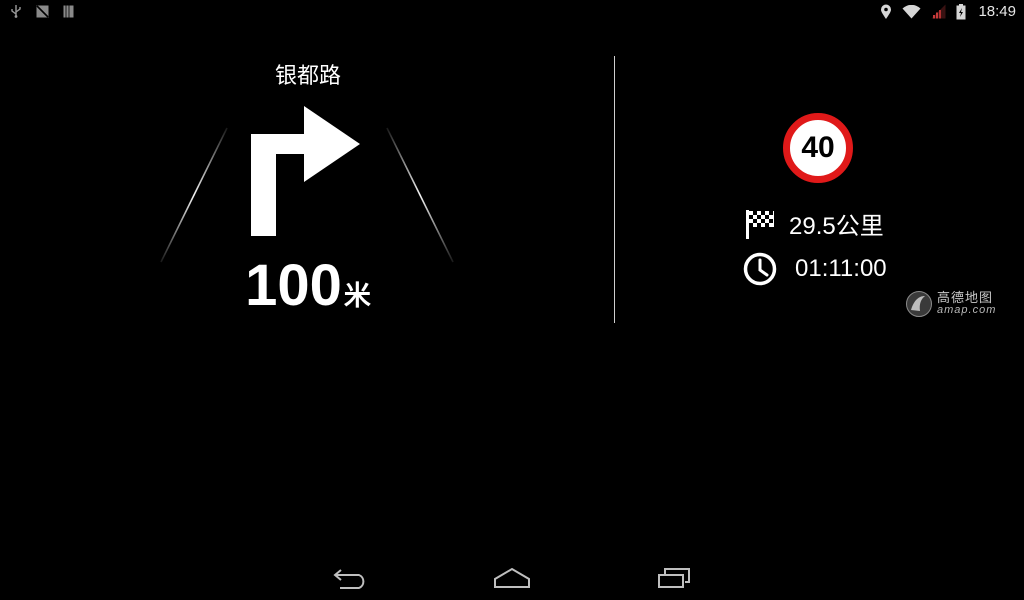  Describe the element at coordinates (305, 171) in the screenshot. I see `turn-right-arrow-icon` at that location.